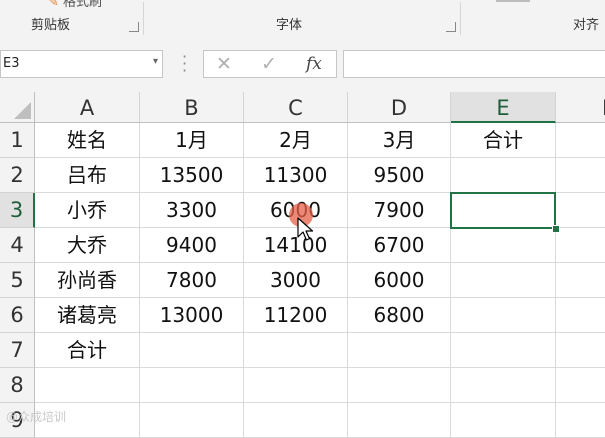 Image resolution: width=605 pixels, height=438 pixels. What do you see at coordinates (87, 350) in the screenshot?
I see `cell-a7: 合计` at bounding box center [87, 350].